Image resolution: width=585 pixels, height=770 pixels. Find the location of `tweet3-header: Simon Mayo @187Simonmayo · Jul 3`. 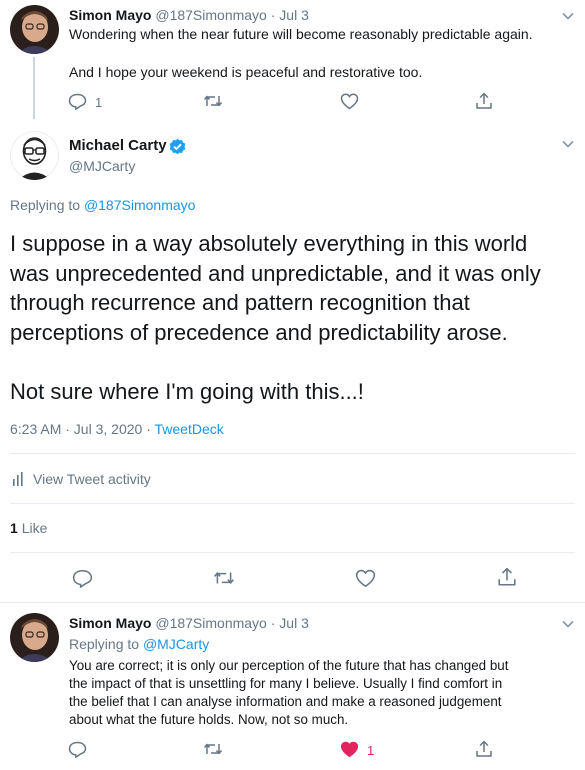

tweet3-header: Simon Mayo @187Simonmayo · Jul 3 is located at coordinates (189, 623).